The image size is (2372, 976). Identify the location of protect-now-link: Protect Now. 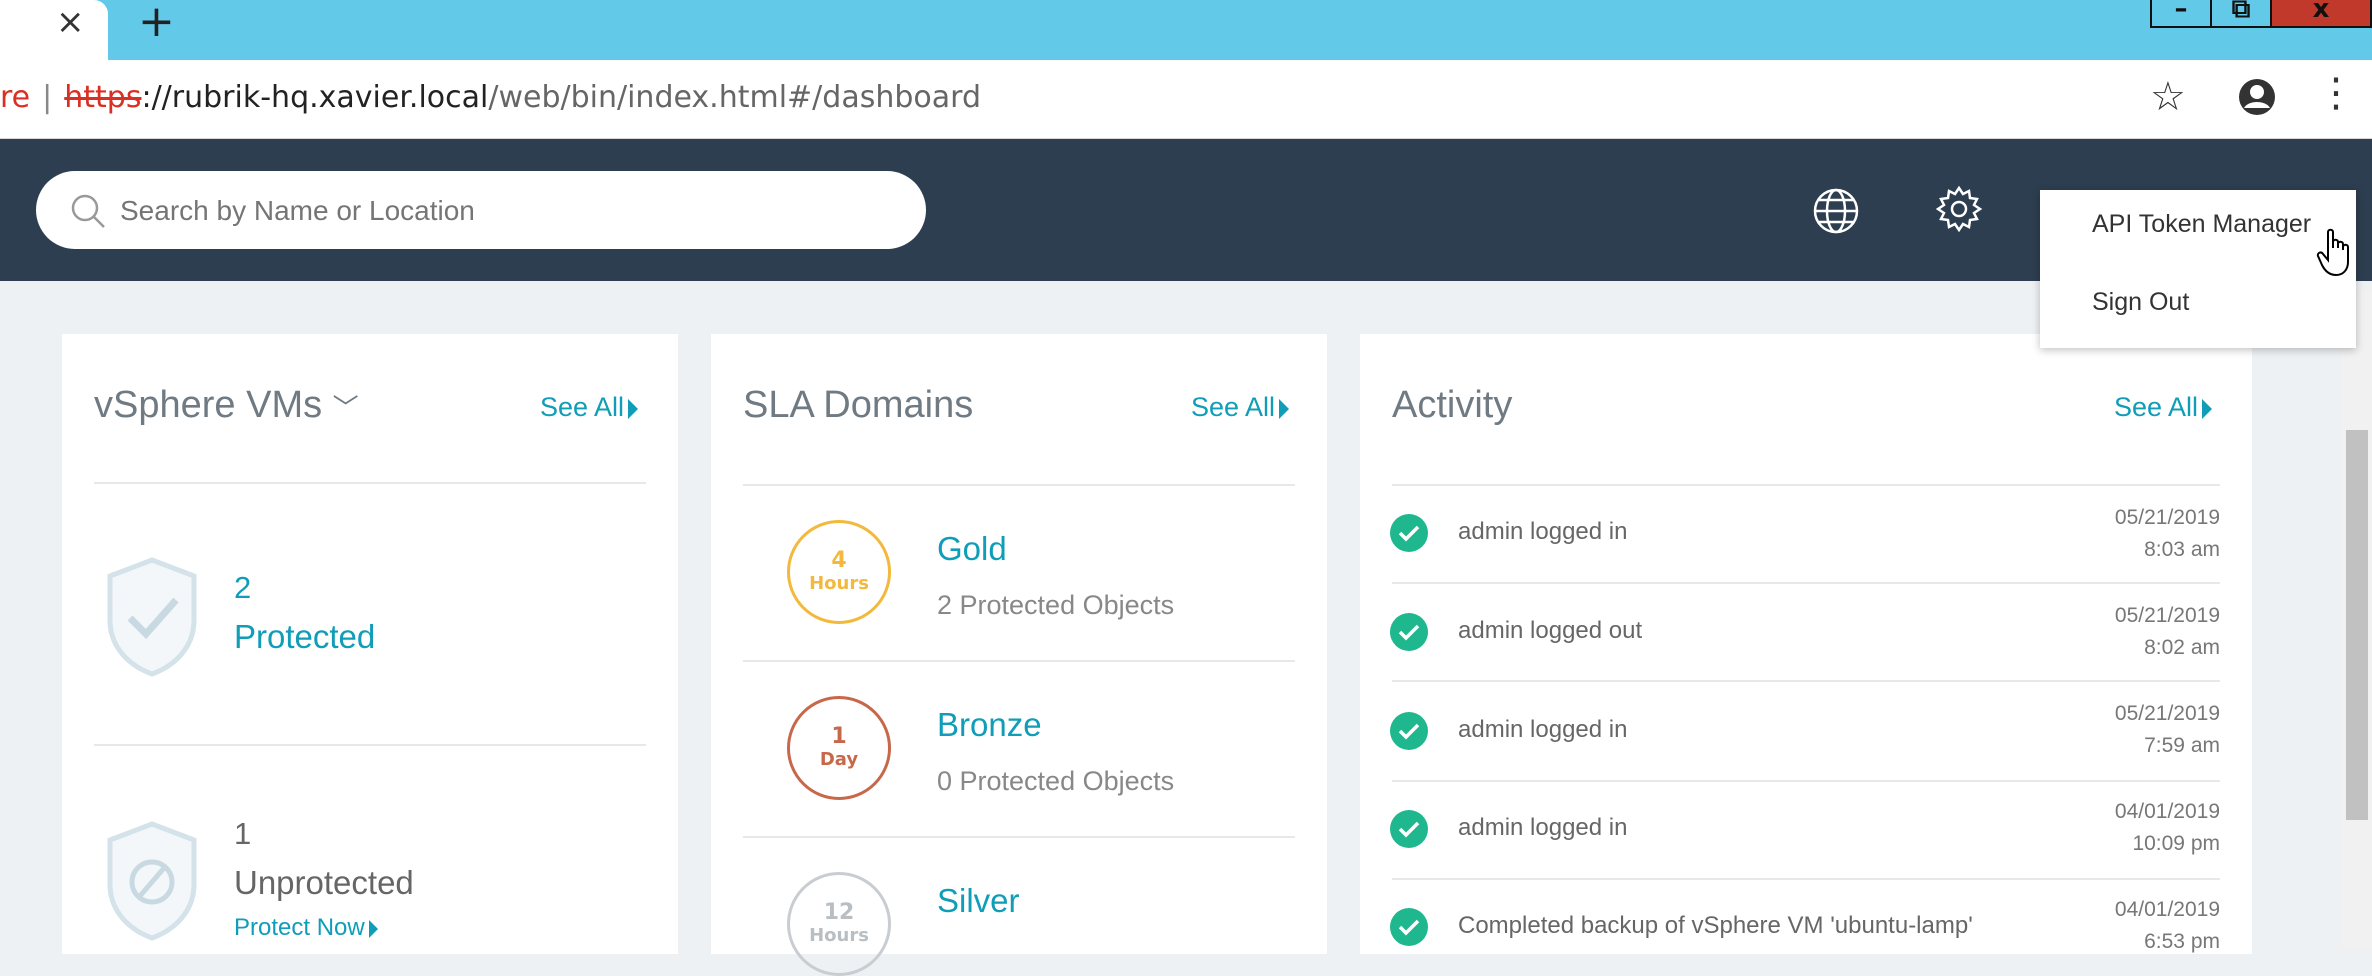
(306, 928).